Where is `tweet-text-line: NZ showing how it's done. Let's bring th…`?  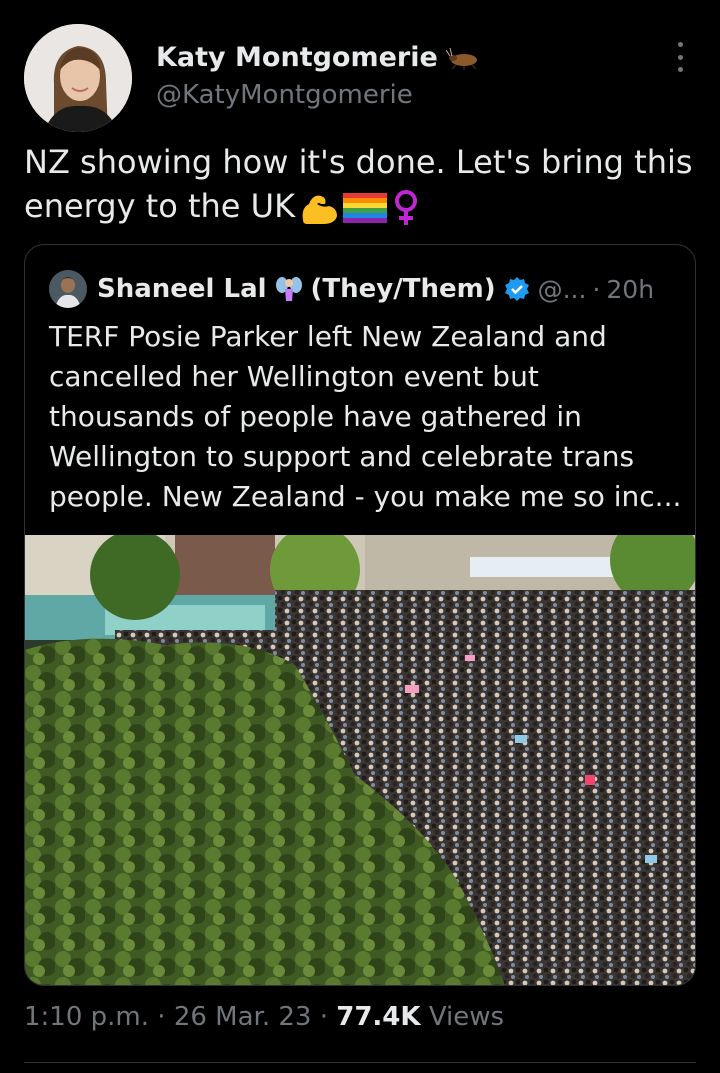
tweet-text-line: NZ showing how it's done. Let's bring th… is located at coordinates (358, 162).